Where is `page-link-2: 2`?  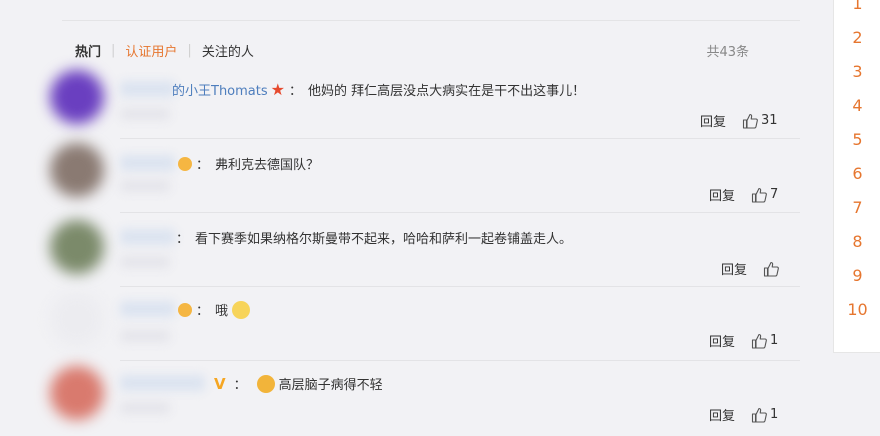 page-link-2: 2 is located at coordinates (857, 37).